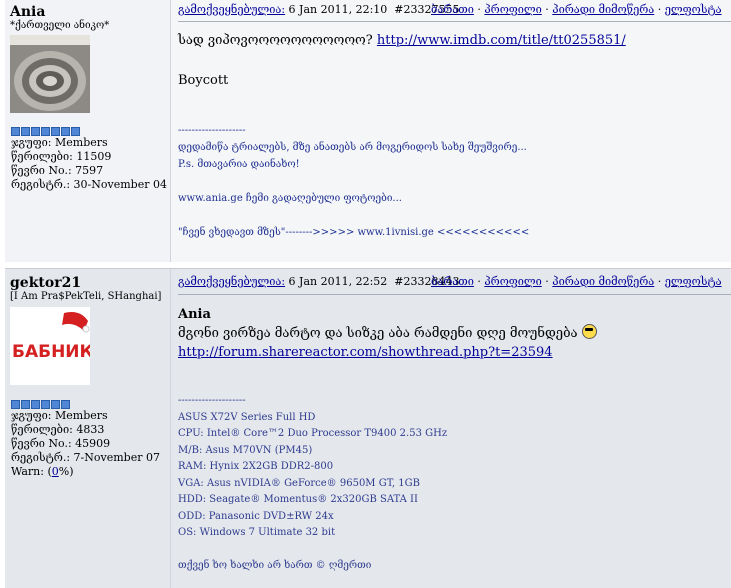 Image resolution: width=731 pixels, height=588 pixels. I want to click on signature-line: HDD: Seagate® Momentus® 2x320GB SATA II, so click(298, 499).